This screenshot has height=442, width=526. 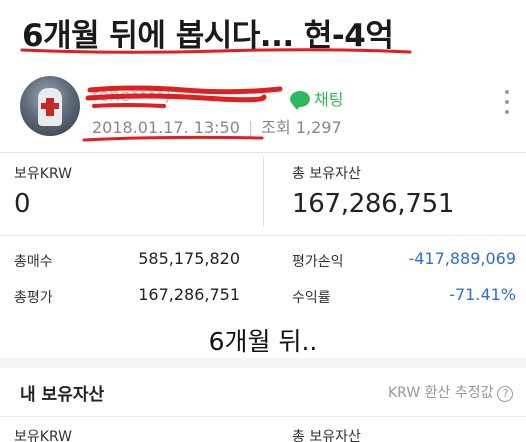 What do you see at coordinates (441, 393) in the screenshot?
I see `krw-estimate-label: KRW 환산 추정값` at bounding box center [441, 393].